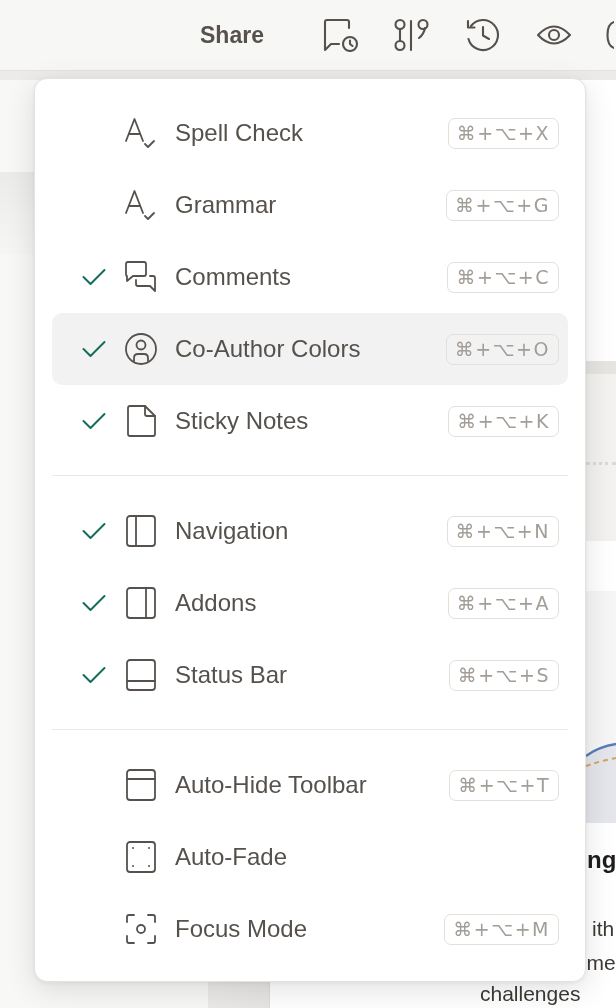  What do you see at coordinates (503, 277) in the screenshot?
I see `keyboard-shortcut: ⌘+⌥+C` at bounding box center [503, 277].